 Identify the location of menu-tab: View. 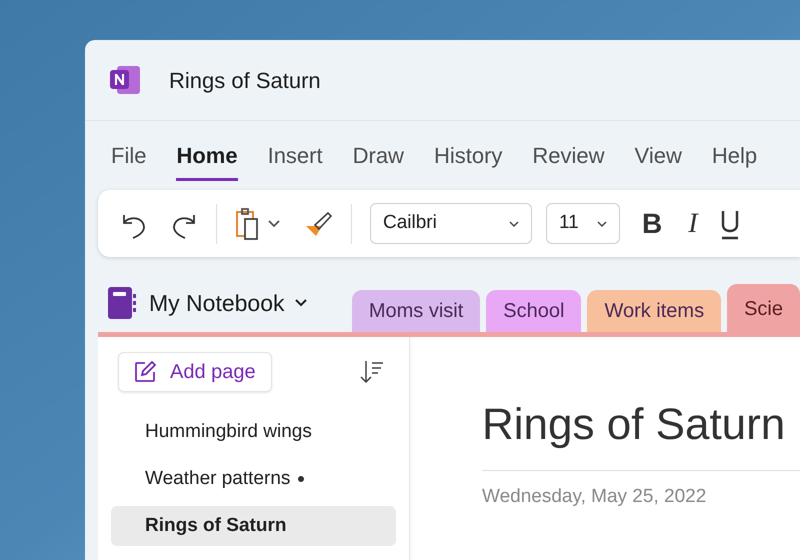
(658, 155).